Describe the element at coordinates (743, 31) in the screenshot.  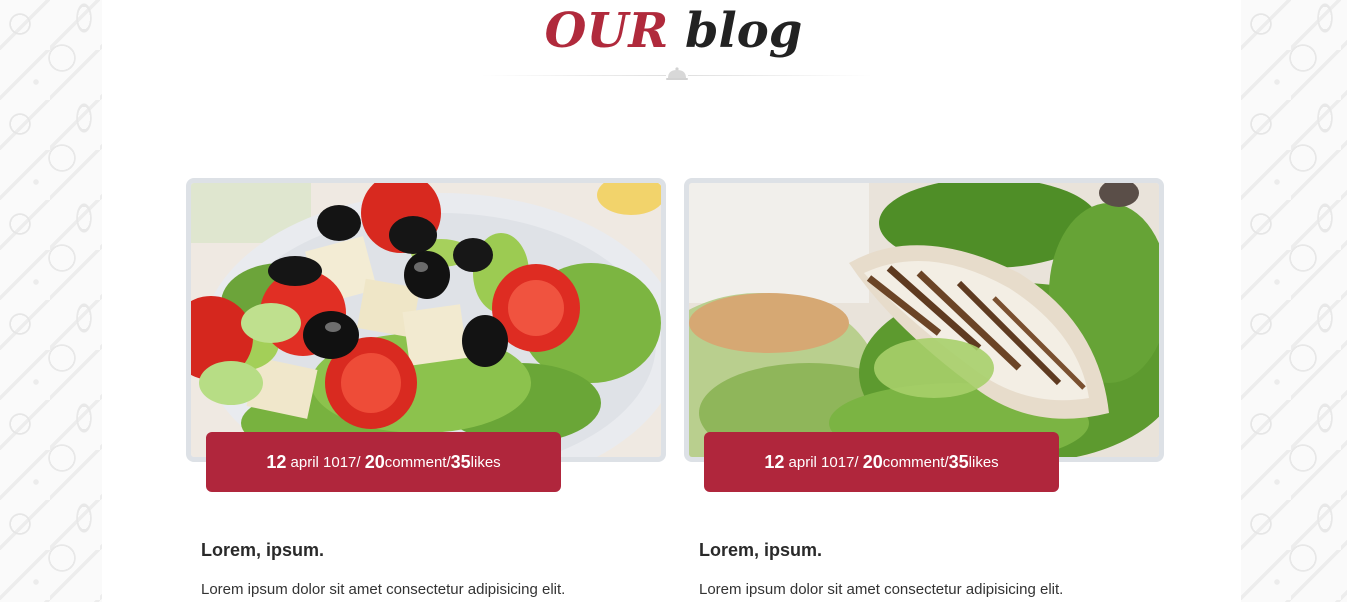
I see `blog-title-rest: blog` at that location.